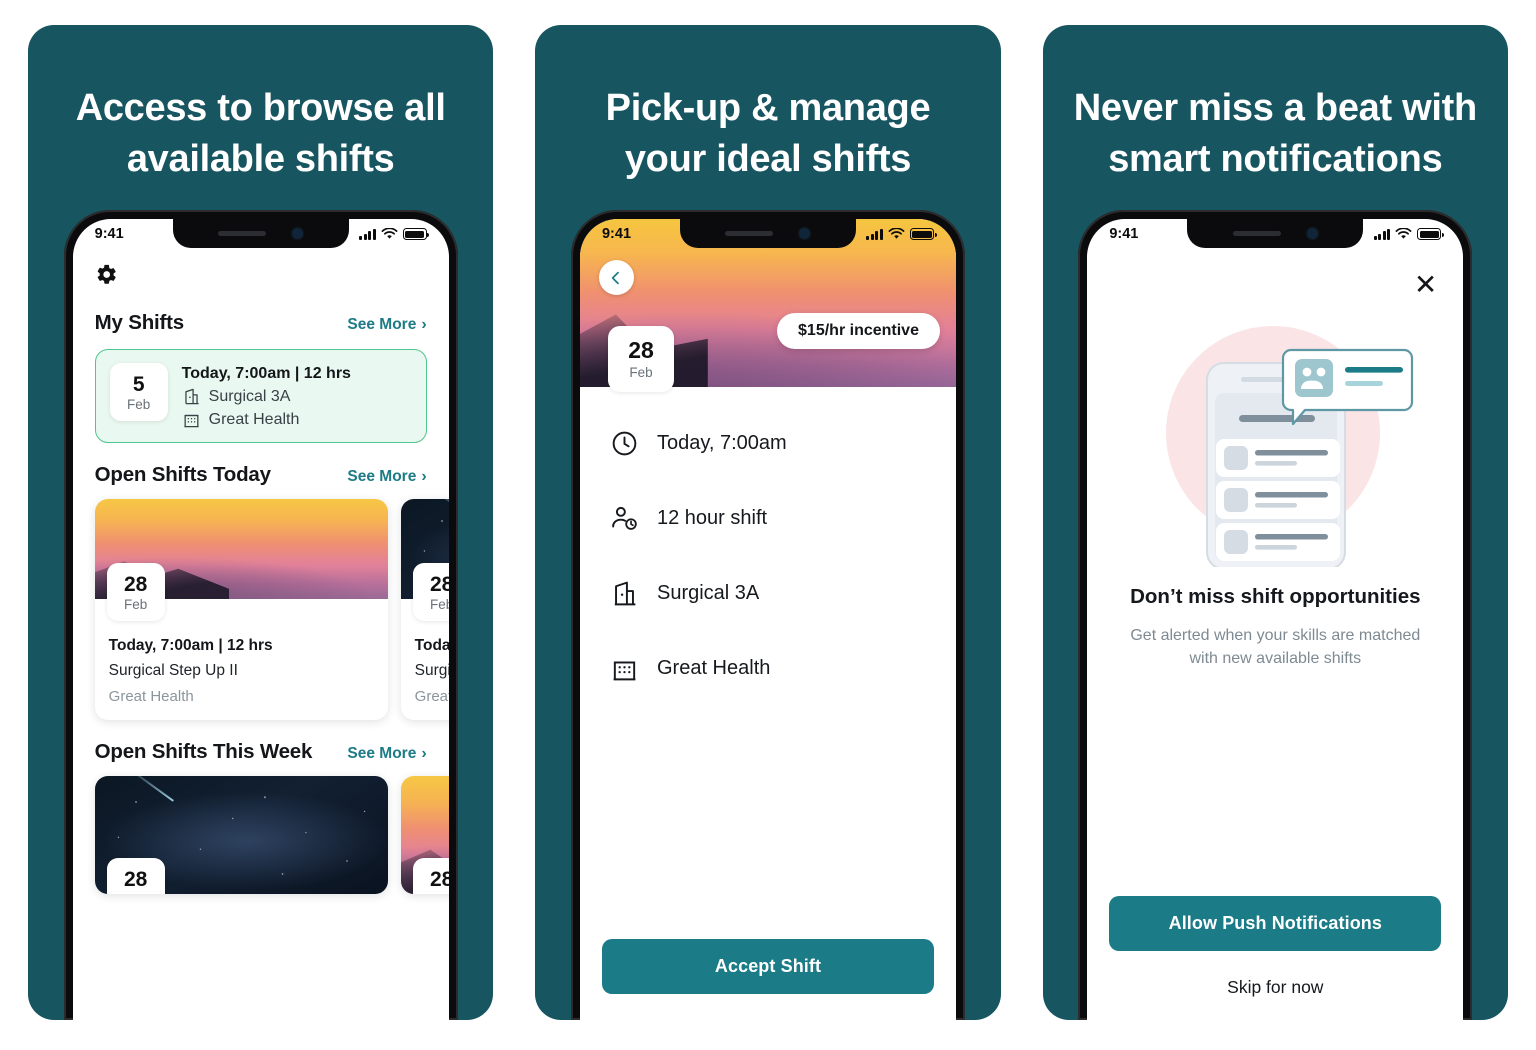 This screenshot has width=1536, height=1050. What do you see at coordinates (106, 274) in the screenshot?
I see `gear-icon` at bounding box center [106, 274].